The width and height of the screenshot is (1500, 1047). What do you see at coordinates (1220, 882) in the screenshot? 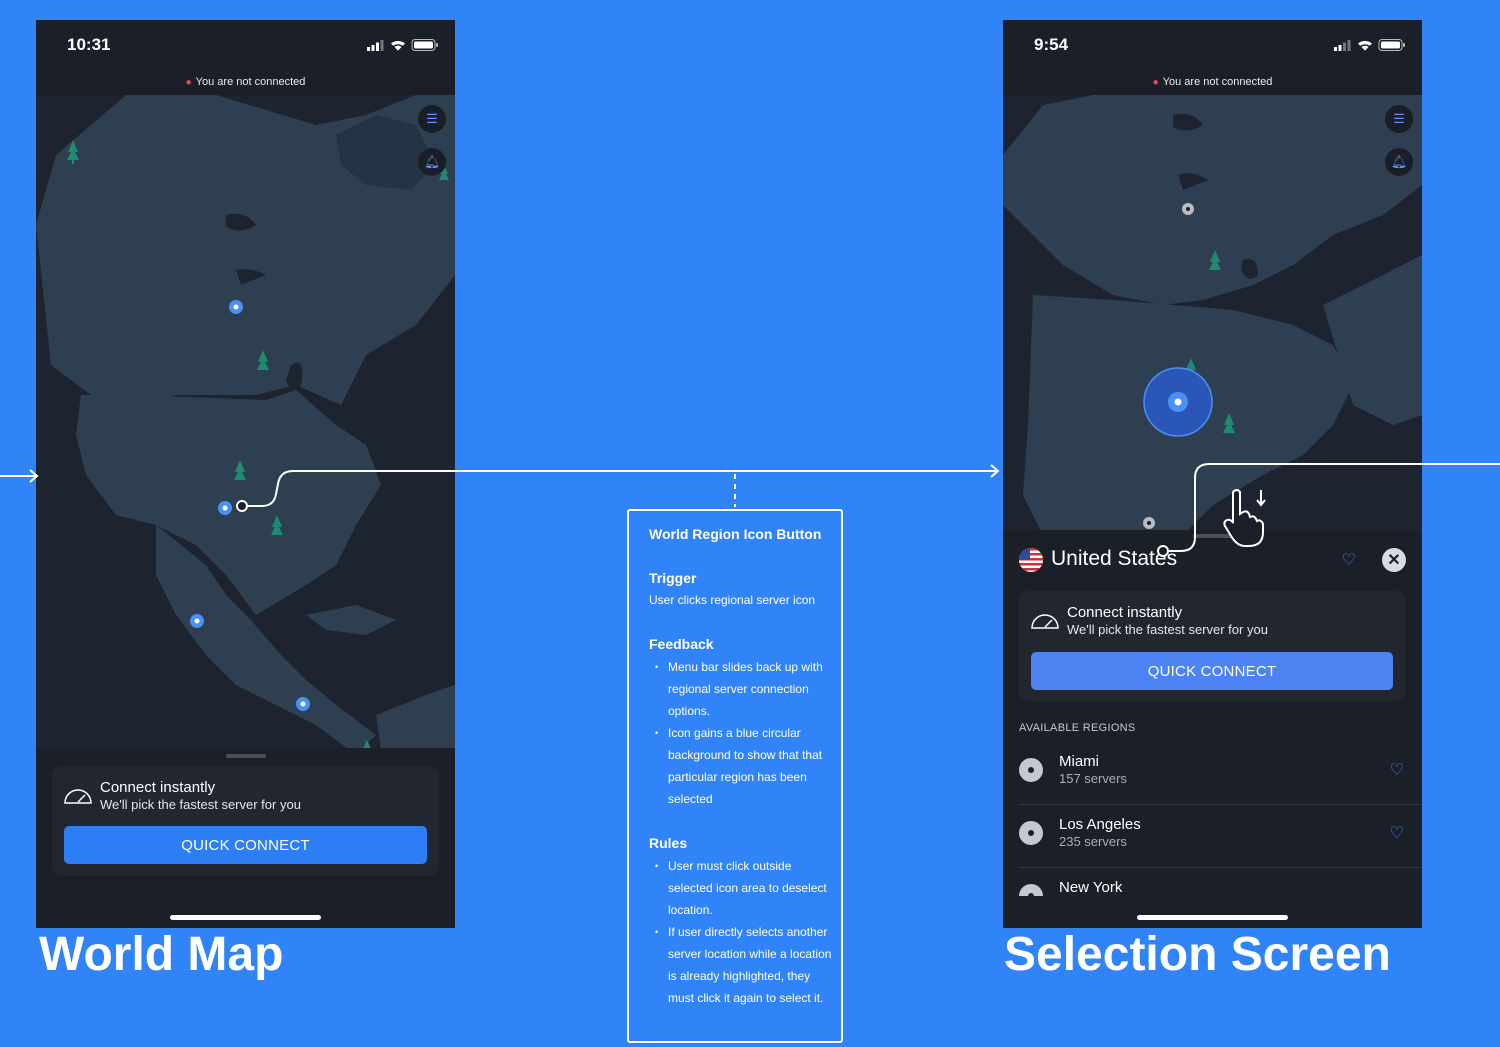
I see `region-row-new-york: New York` at bounding box center [1220, 882].